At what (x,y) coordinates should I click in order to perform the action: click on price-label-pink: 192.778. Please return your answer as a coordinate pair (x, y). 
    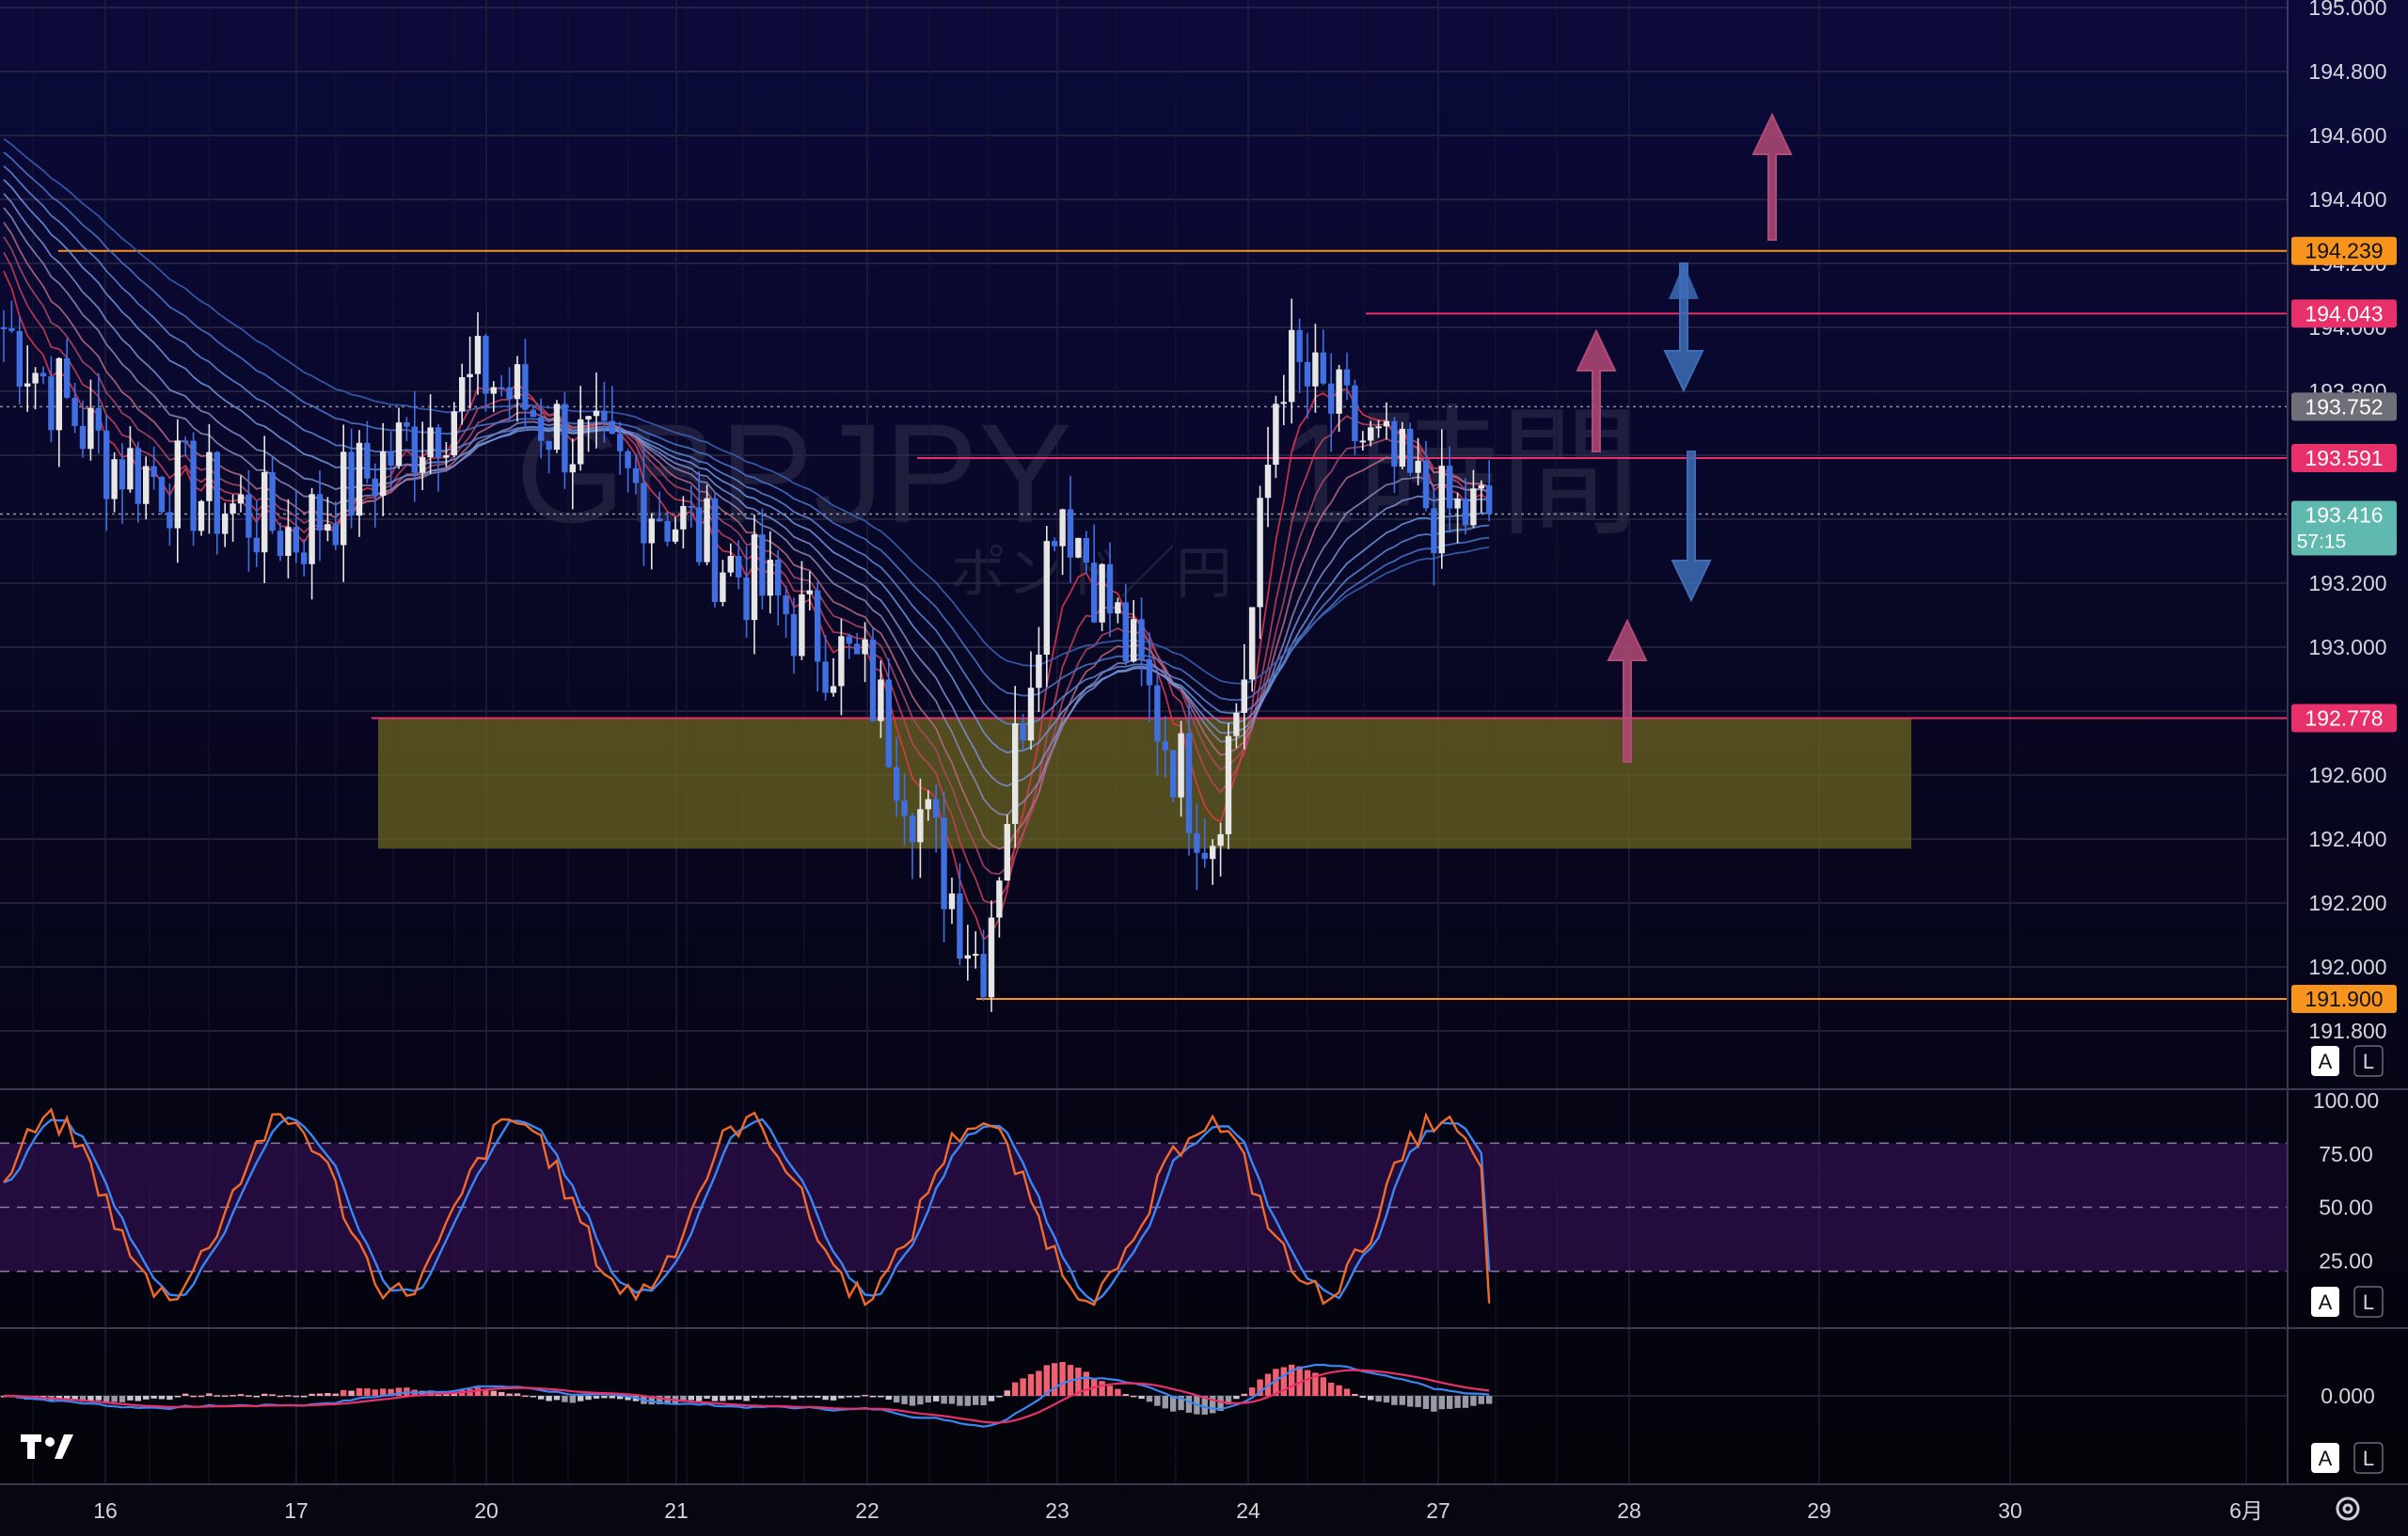
    Looking at the image, I should click on (2344, 718).